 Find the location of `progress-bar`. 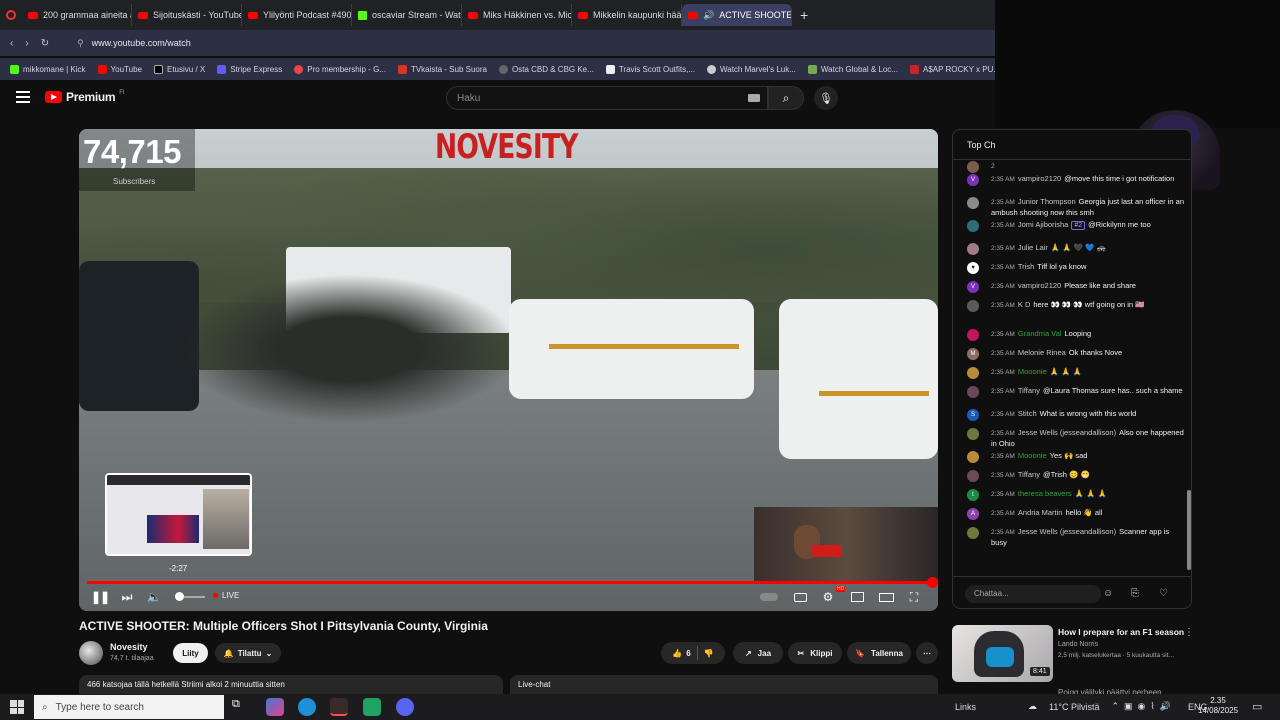

progress-bar is located at coordinates (509, 582).